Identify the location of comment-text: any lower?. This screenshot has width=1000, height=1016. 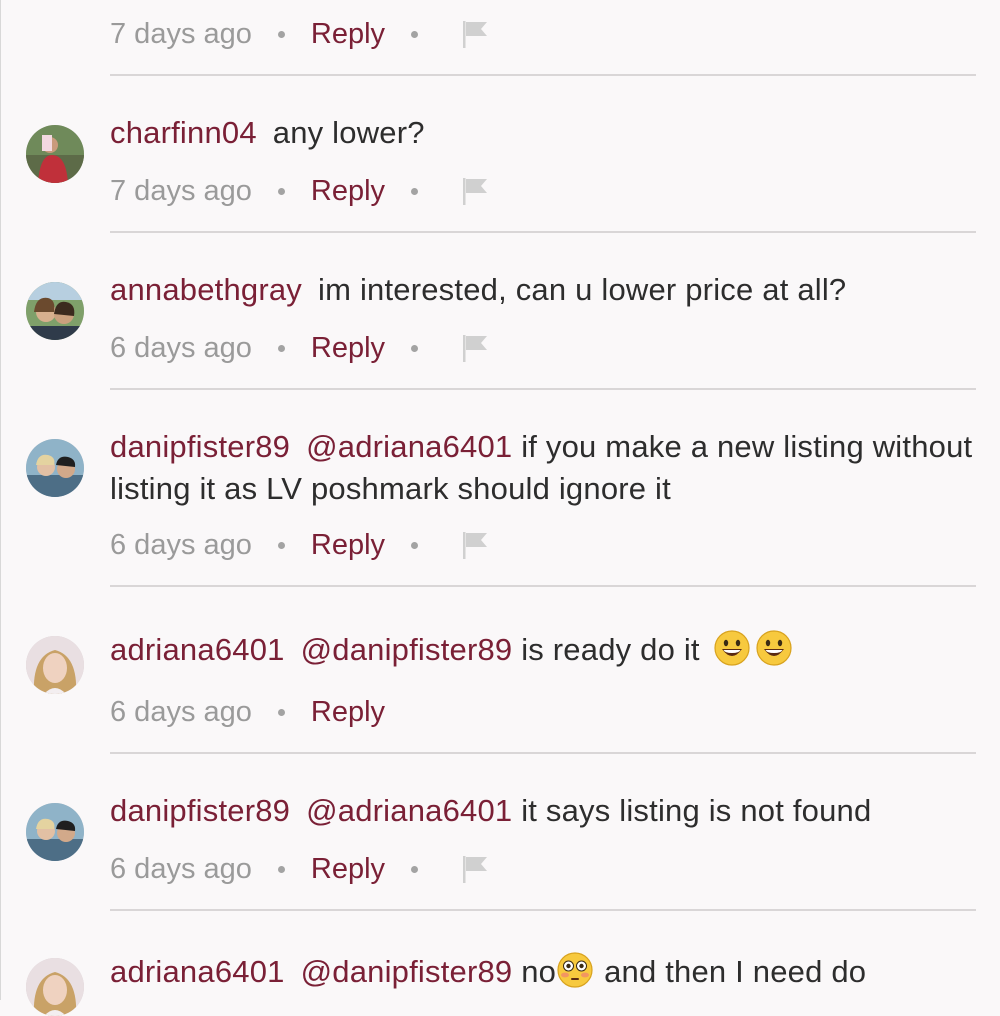
(348, 132).